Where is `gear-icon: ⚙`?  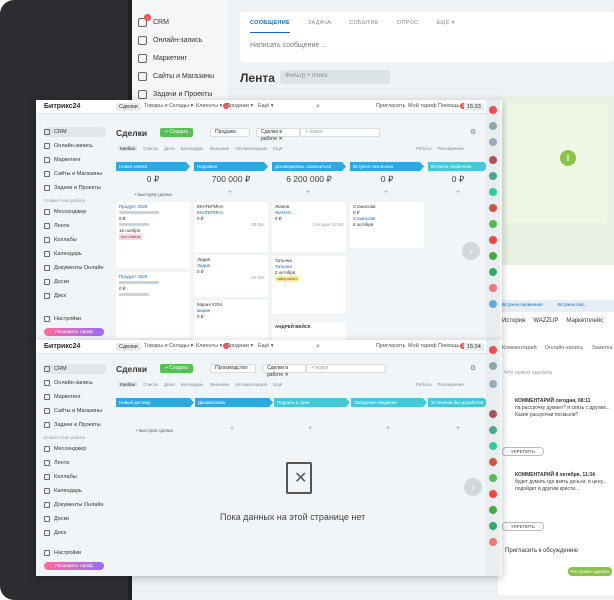
gear-icon: ⚙ is located at coordinates (473, 132).